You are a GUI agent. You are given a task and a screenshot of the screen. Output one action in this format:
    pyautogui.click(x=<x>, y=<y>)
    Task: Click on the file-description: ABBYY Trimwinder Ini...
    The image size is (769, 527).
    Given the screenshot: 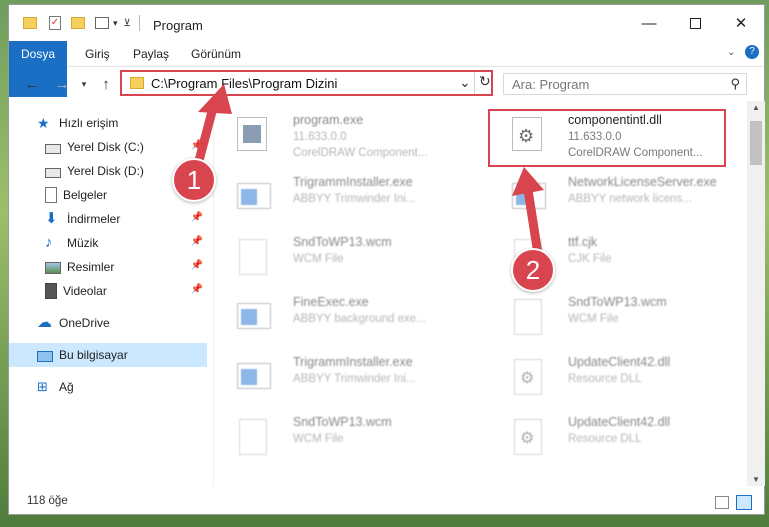 What is the action you would take?
    pyautogui.click(x=354, y=199)
    